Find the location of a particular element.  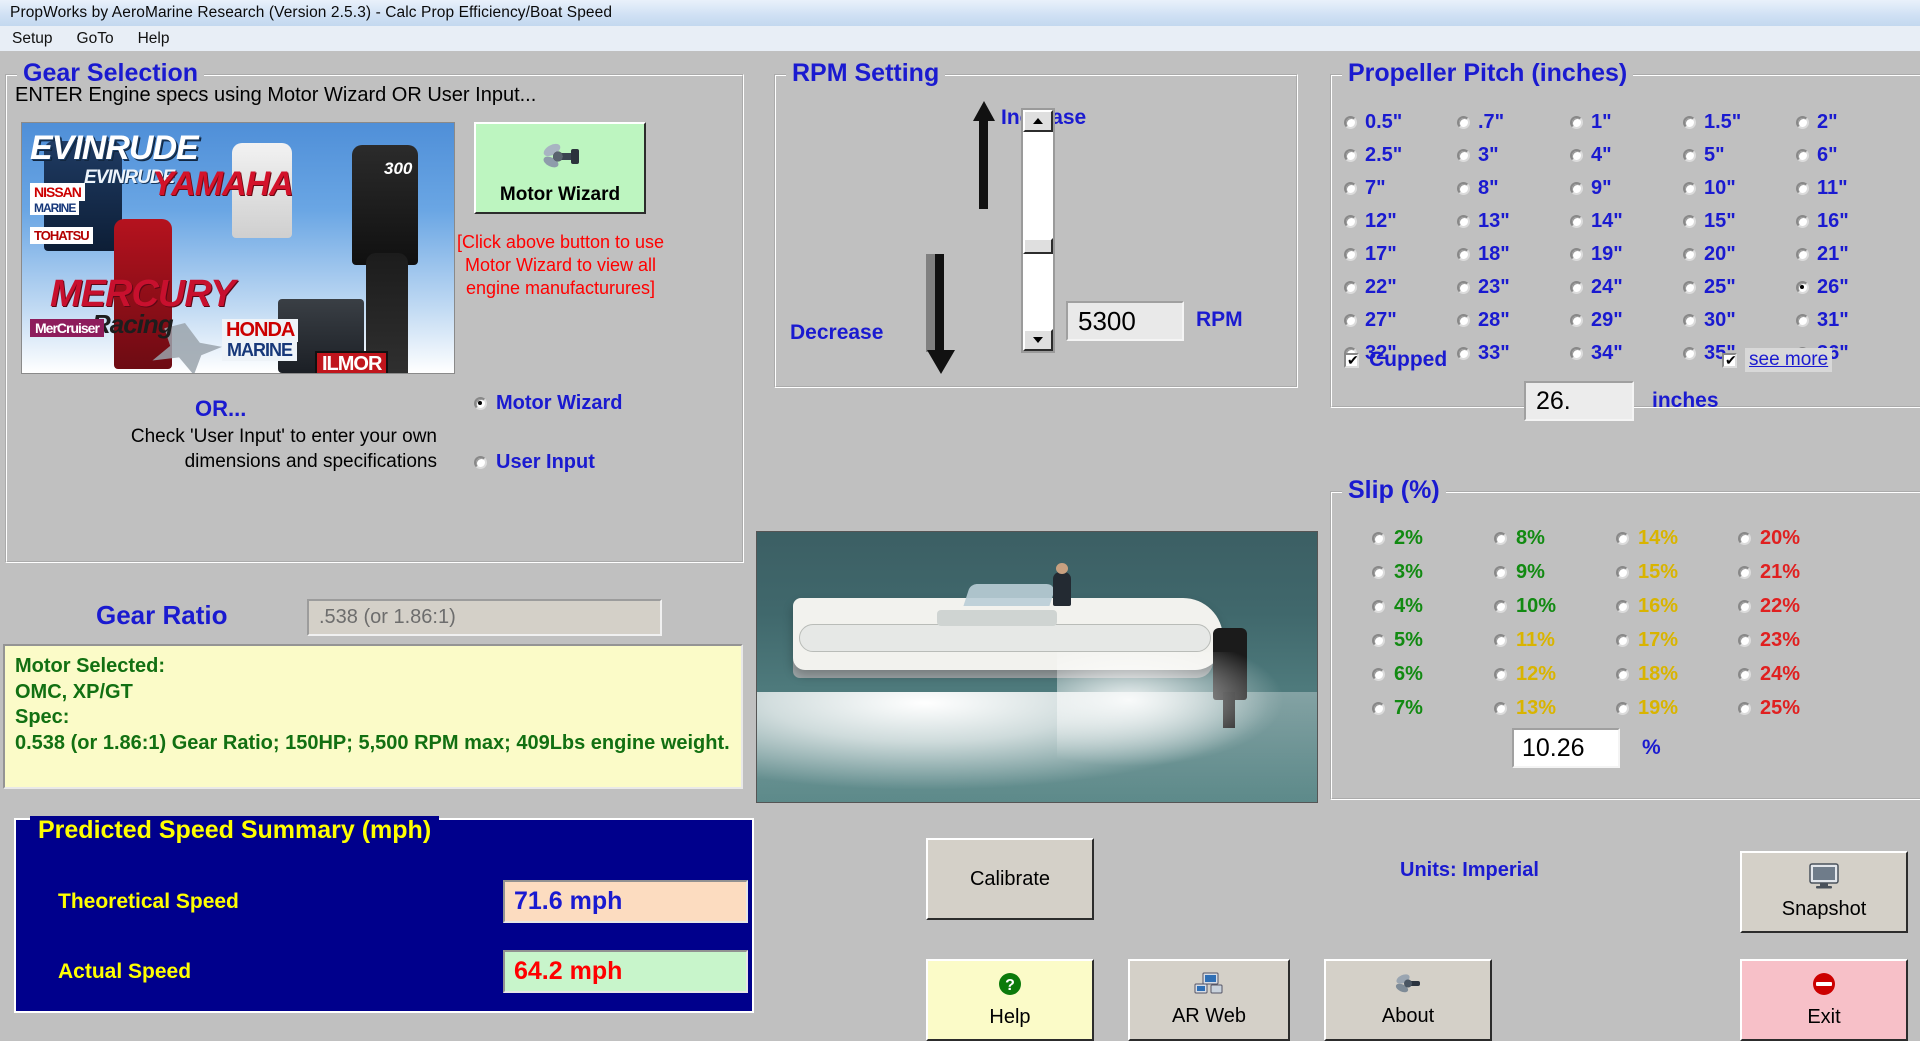

pitch-option-31in: 31" is located at coordinates (1852, 320).